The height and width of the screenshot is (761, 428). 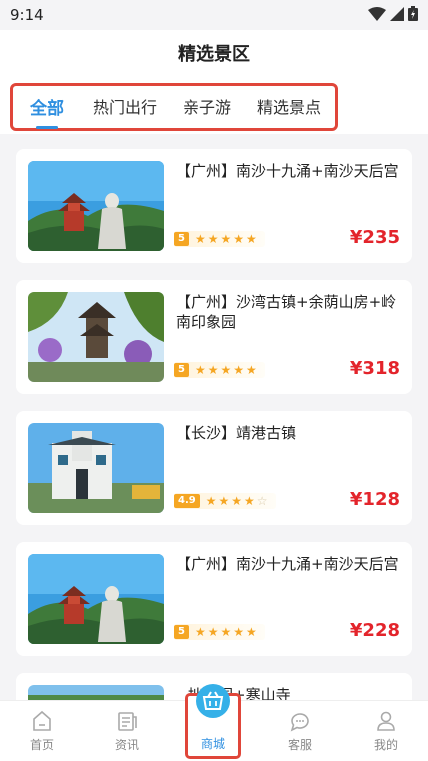 What do you see at coordinates (41, 745) in the screenshot?
I see `nav-label: 首页` at bounding box center [41, 745].